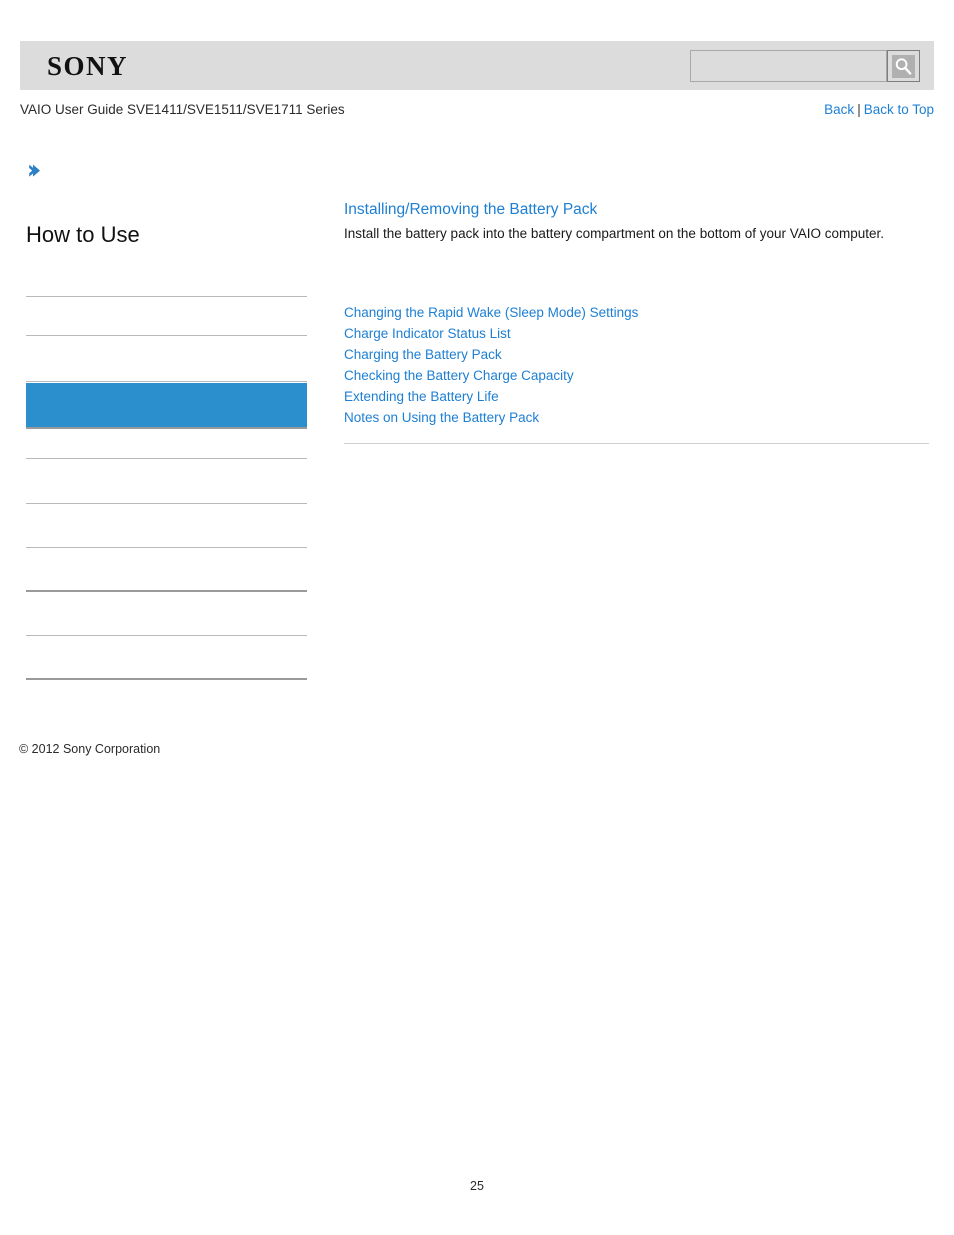 Image resolution: width=954 pixels, height=1235 pixels. What do you see at coordinates (421, 396) in the screenshot?
I see `related-link-4: Extending the Battery Life` at bounding box center [421, 396].